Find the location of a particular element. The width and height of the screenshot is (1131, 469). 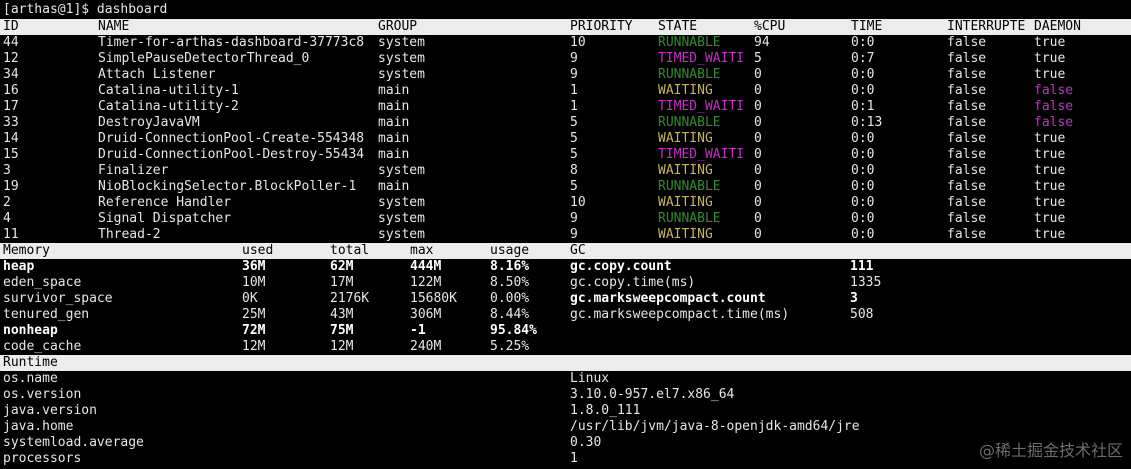

thread-id: 19 is located at coordinates (11, 186).